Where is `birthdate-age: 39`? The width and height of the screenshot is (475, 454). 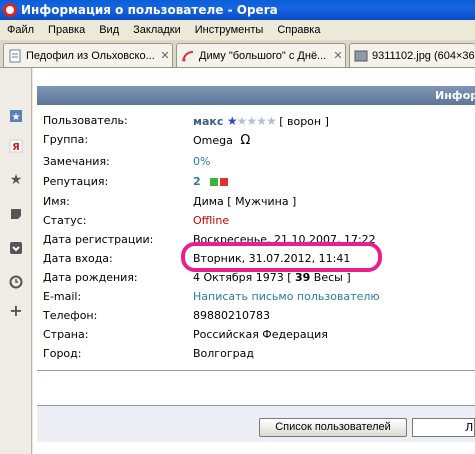
birthdate-age: 39 is located at coordinates (302, 277).